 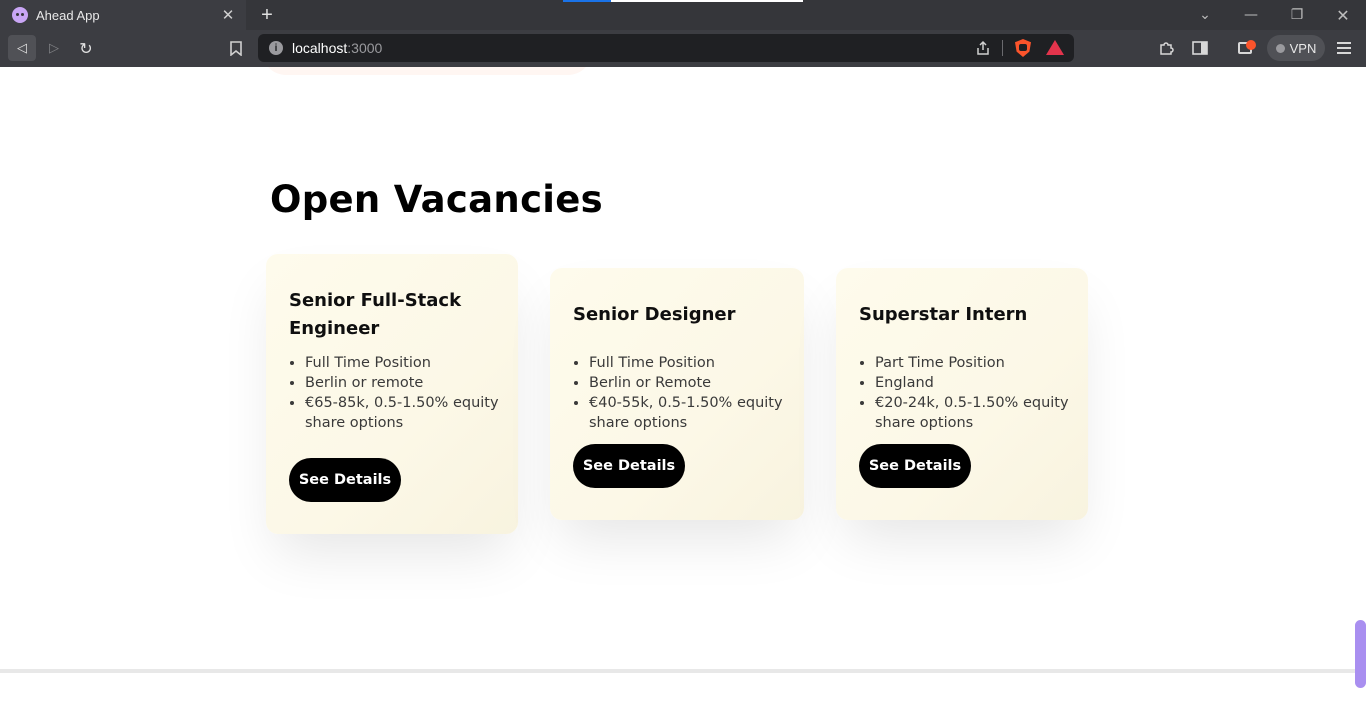 What do you see at coordinates (1251, 15) in the screenshot?
I see `minimize-button: —` at bounding box center [1251, 15].